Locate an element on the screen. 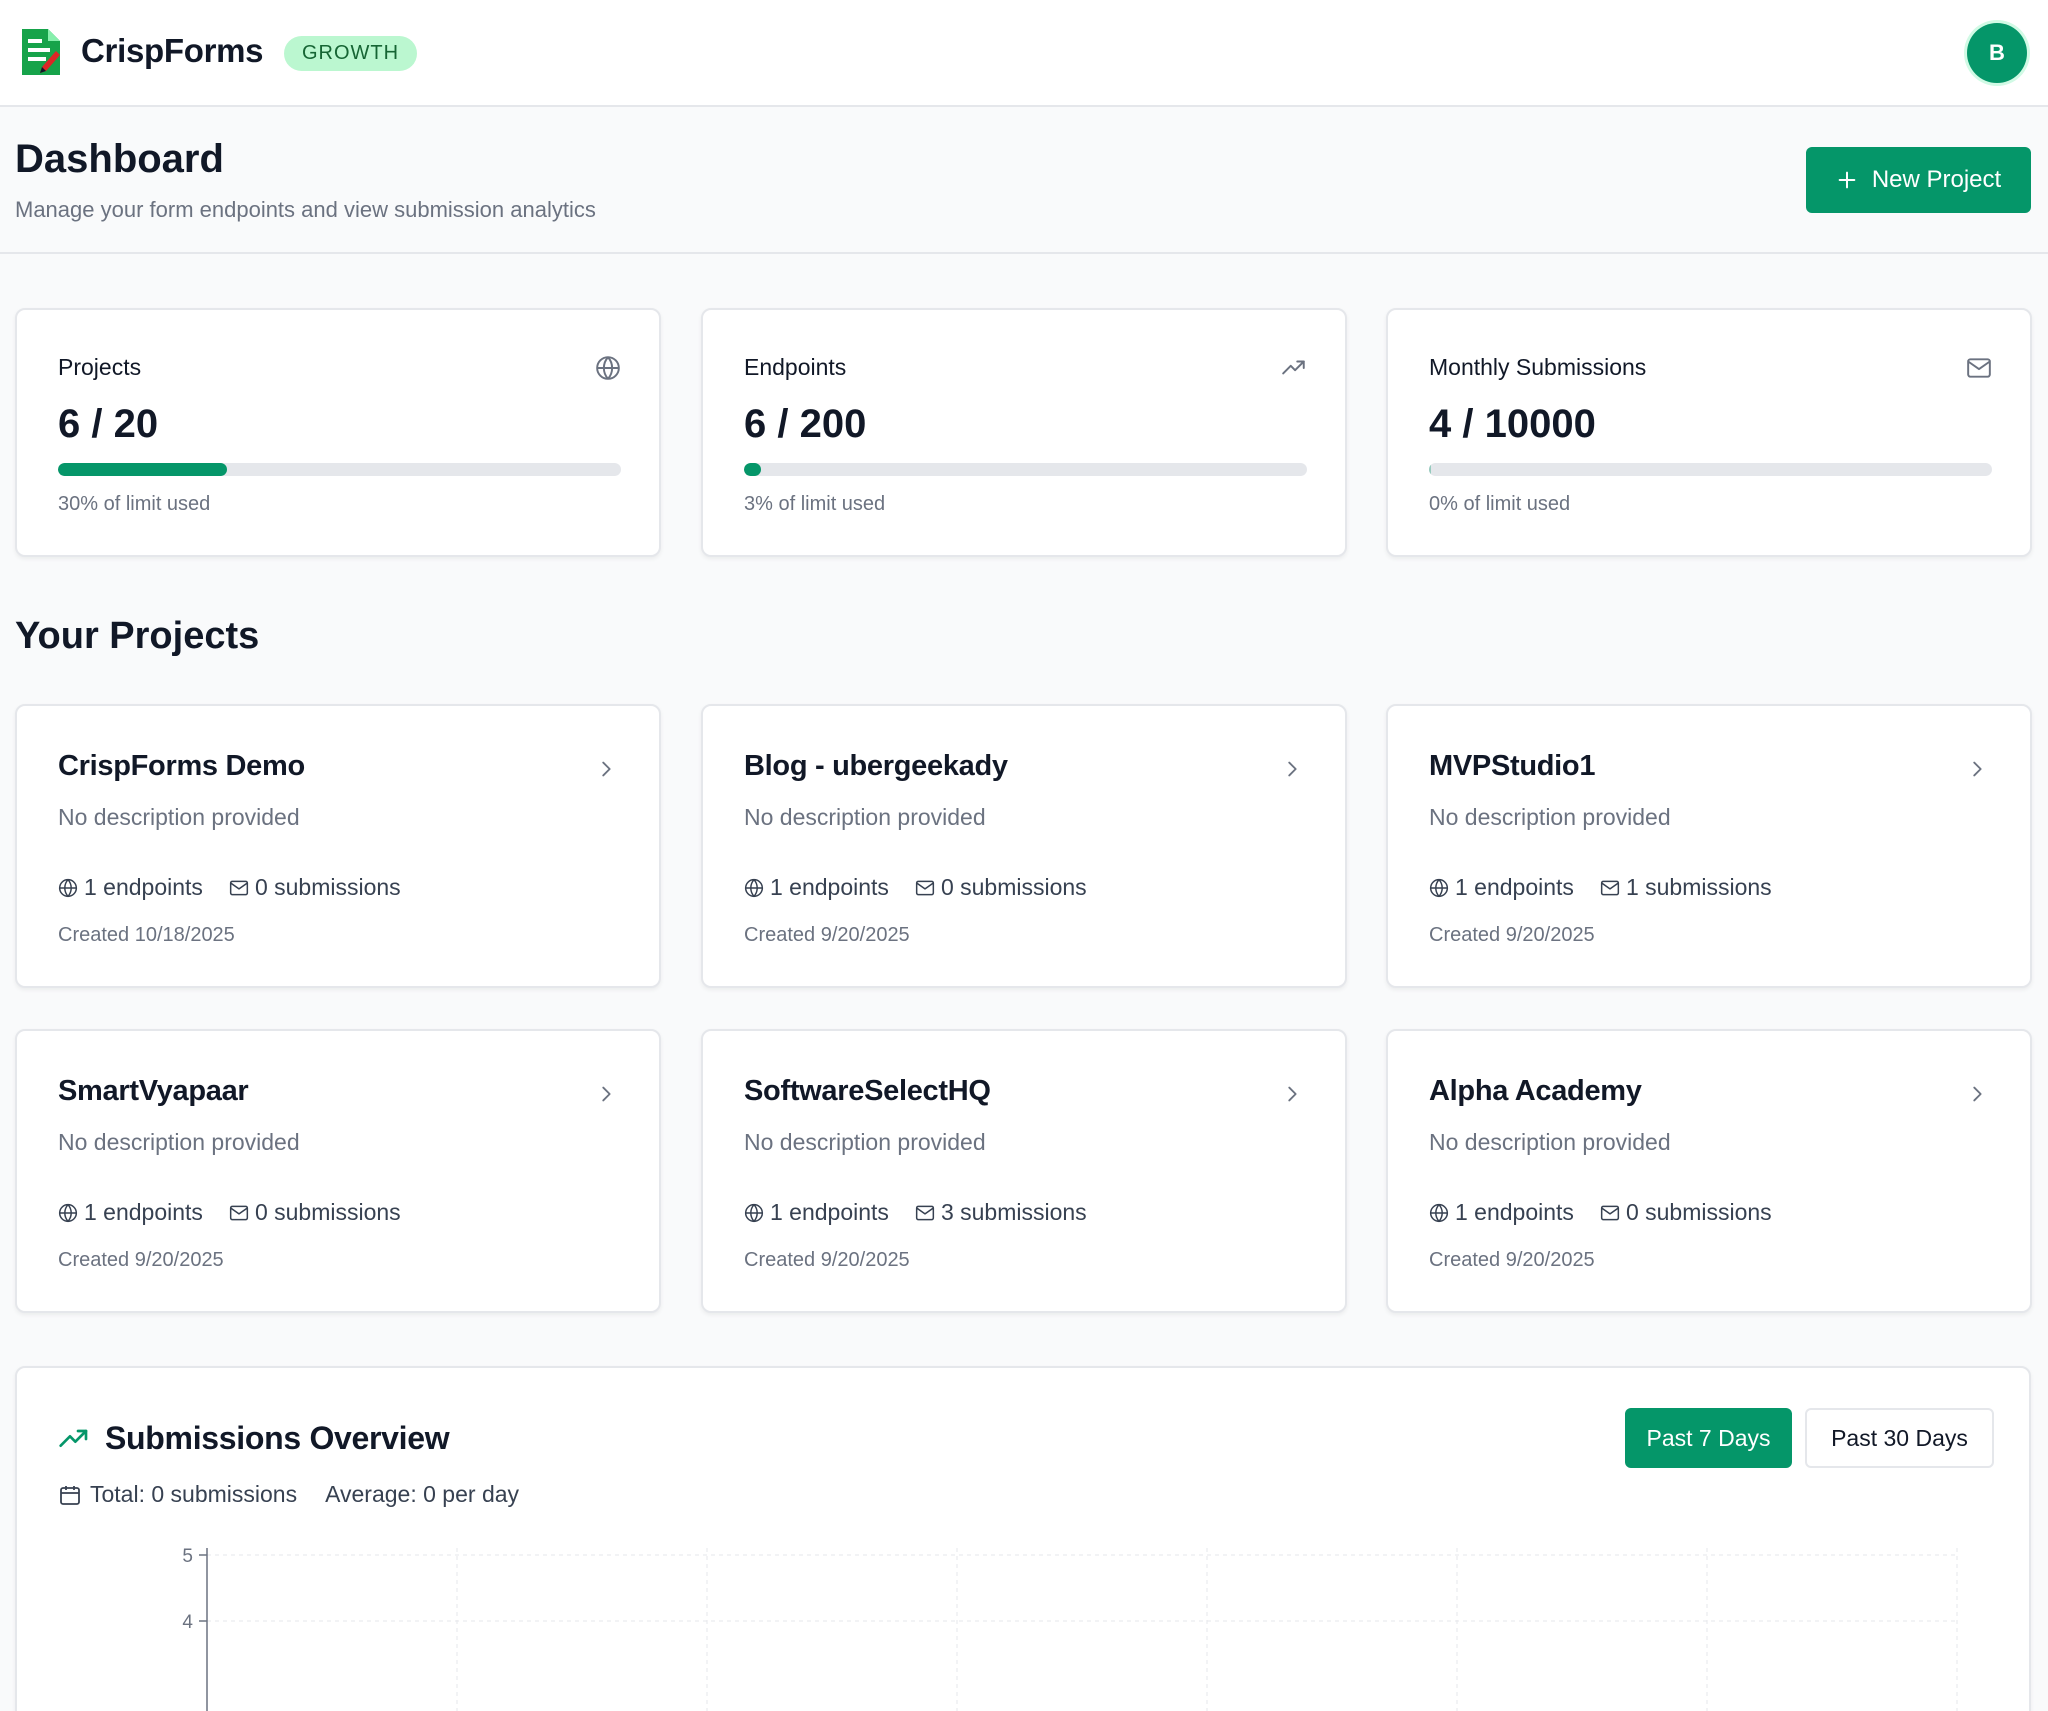  submissions-count: 1 submissions is located at coordinates (1686, 887).